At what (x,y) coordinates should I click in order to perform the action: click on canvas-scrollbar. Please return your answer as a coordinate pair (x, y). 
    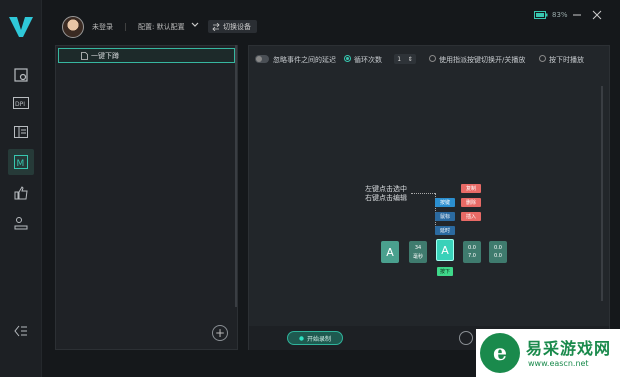
    Looking at the image, I should click on (602, 193).